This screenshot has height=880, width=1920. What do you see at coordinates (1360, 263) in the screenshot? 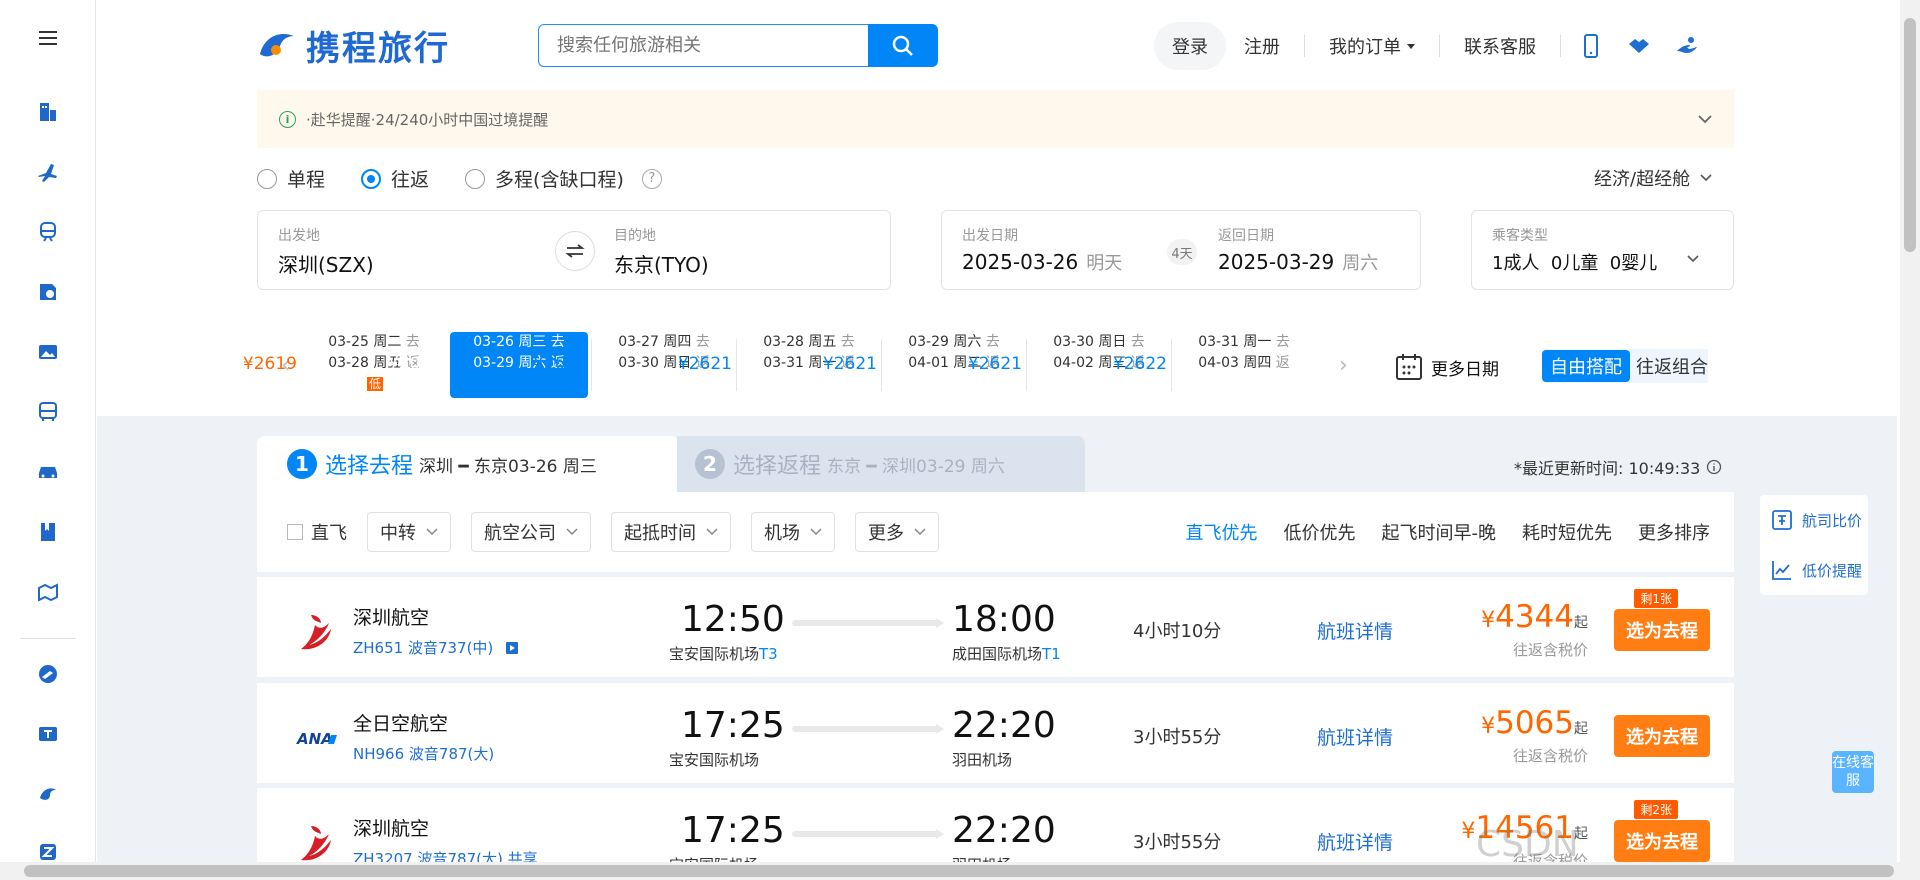
I see `return-day: 周六` at bounding box center [1360, 263].